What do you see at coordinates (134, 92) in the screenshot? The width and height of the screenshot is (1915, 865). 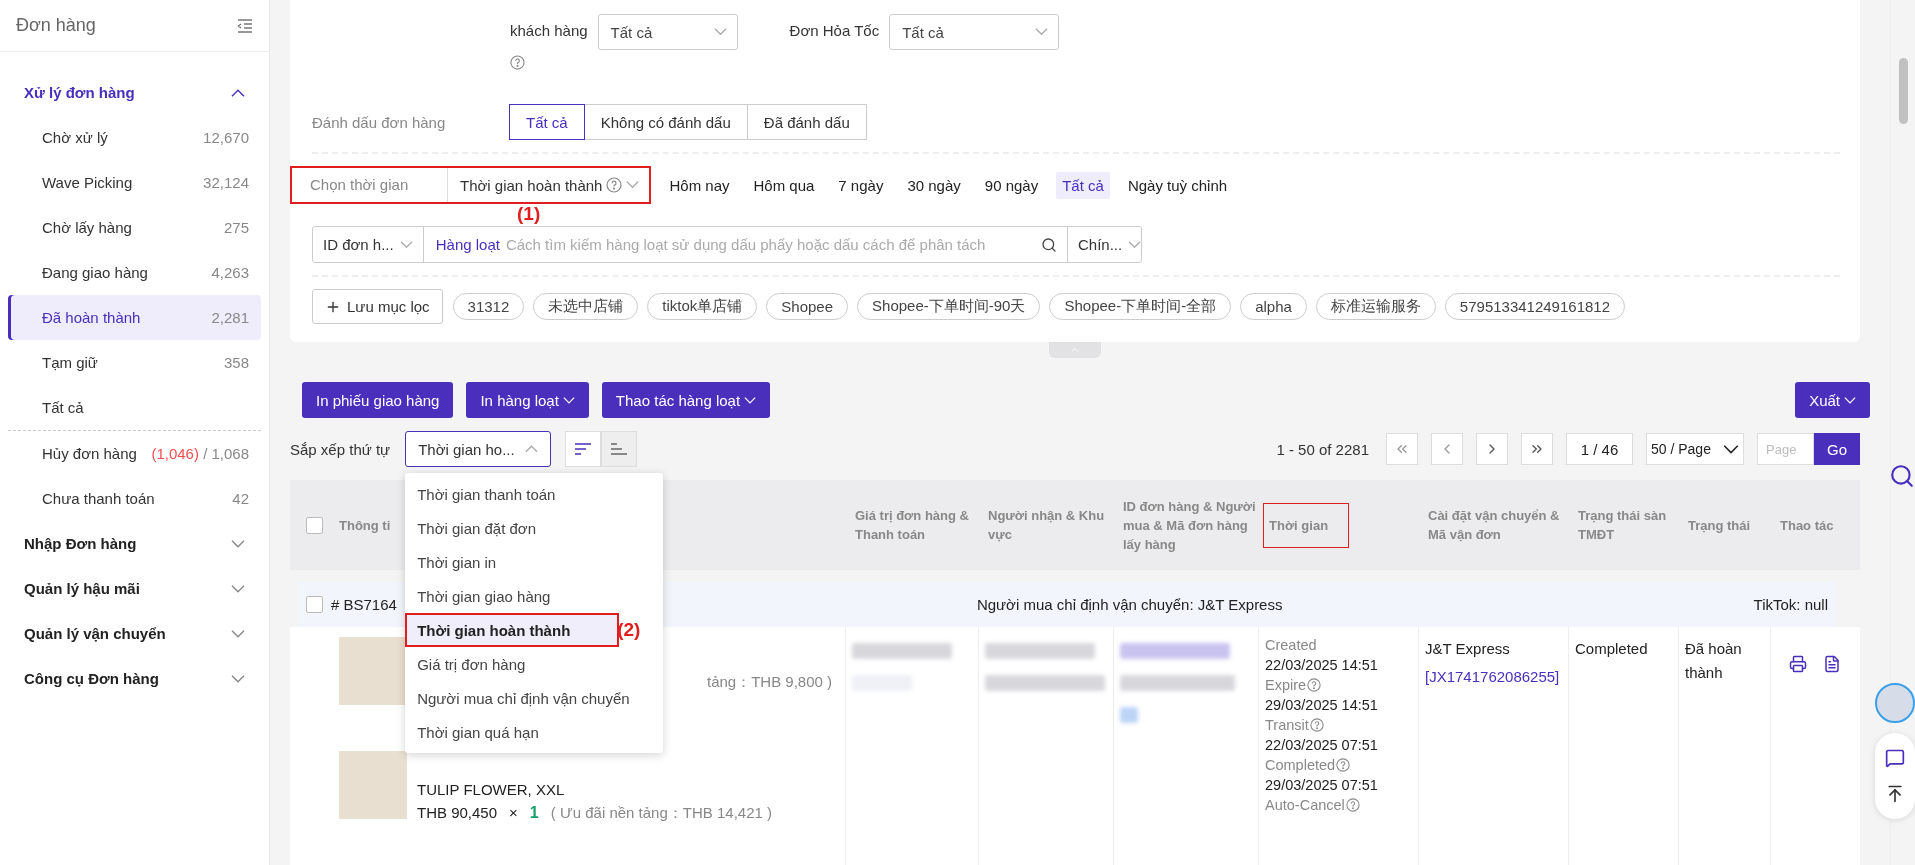 I see `sidebar-group: Xử lý đơn hàng` at bounding box center [134, 92].